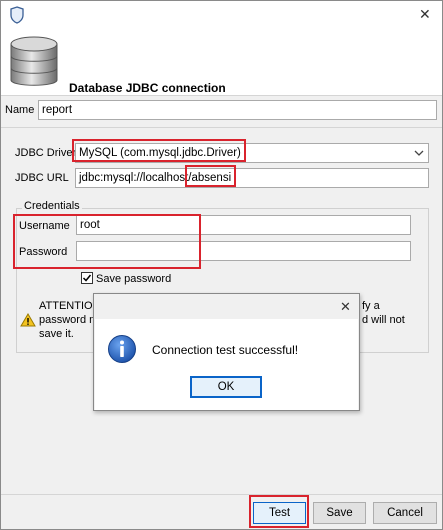 The width and height of the screenshot is (443, 530). I want to click on chevron-down-icon, so click(419, 153).